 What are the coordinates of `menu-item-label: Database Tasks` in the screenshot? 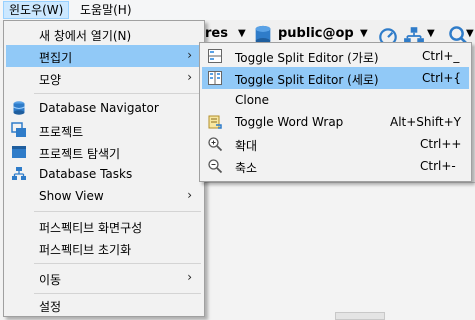 It's located at (86, 174).